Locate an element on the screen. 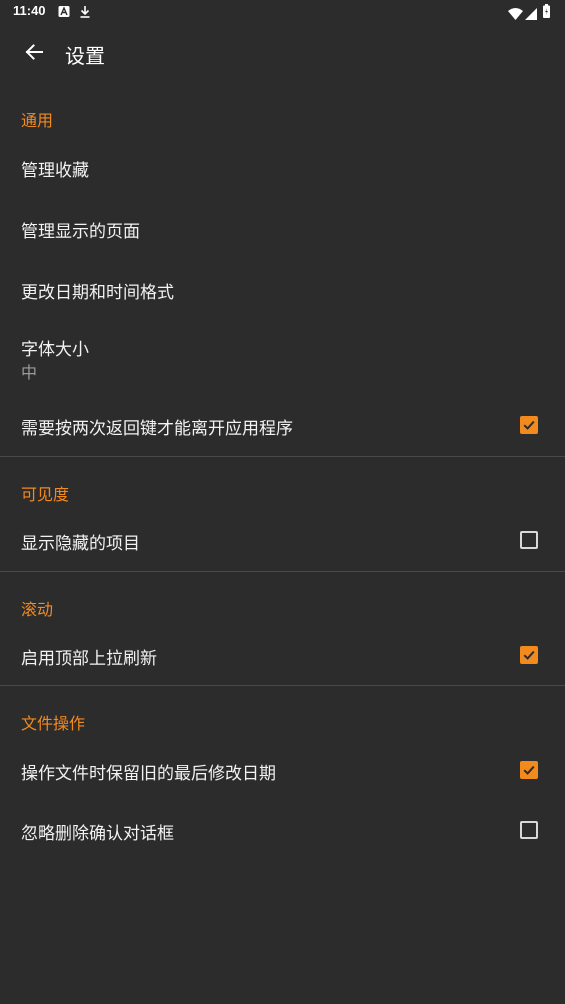 The image size is (565, 1004). manage-visible-pages-label: 管理显示的页面 is located at coordinates (80, 232).